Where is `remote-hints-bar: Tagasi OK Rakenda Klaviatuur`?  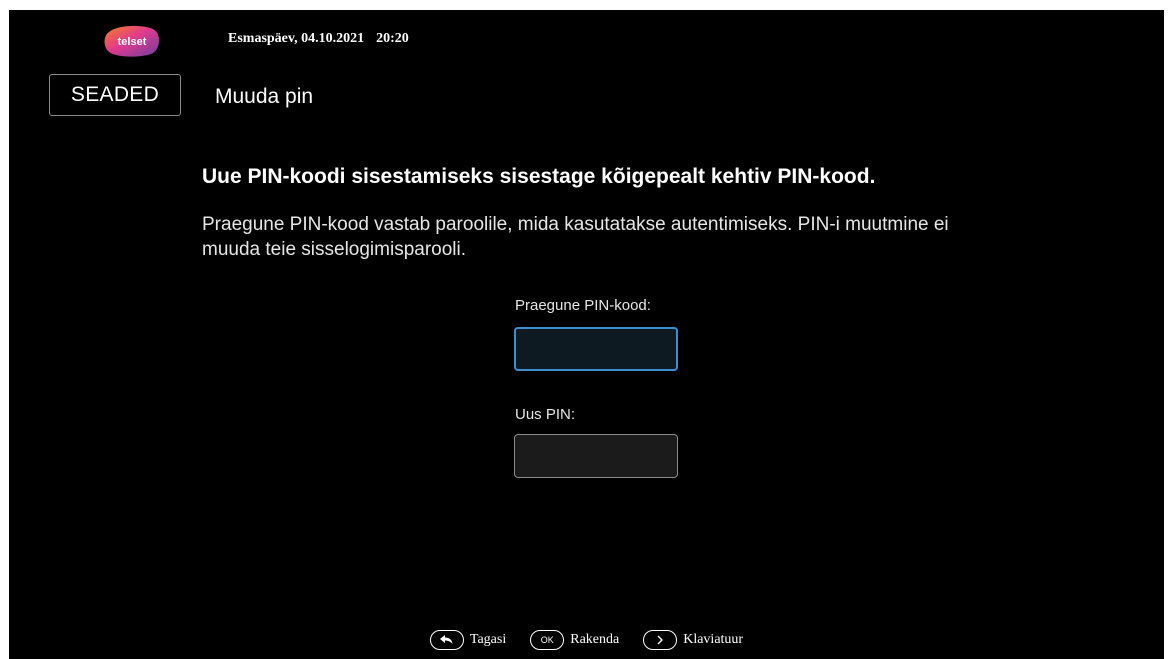
remote-hints-bar: Tagasi OK Rakenda Klaviatuur is located at coordinates (586, 640).